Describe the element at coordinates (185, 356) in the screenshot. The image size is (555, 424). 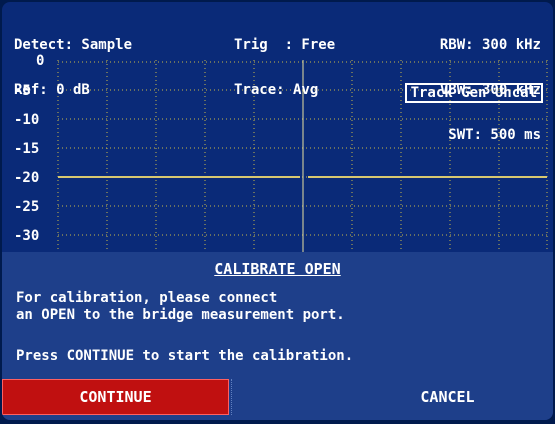
I see `dialog-prompt: Press CONTINUE to start the calibration.` at that location.